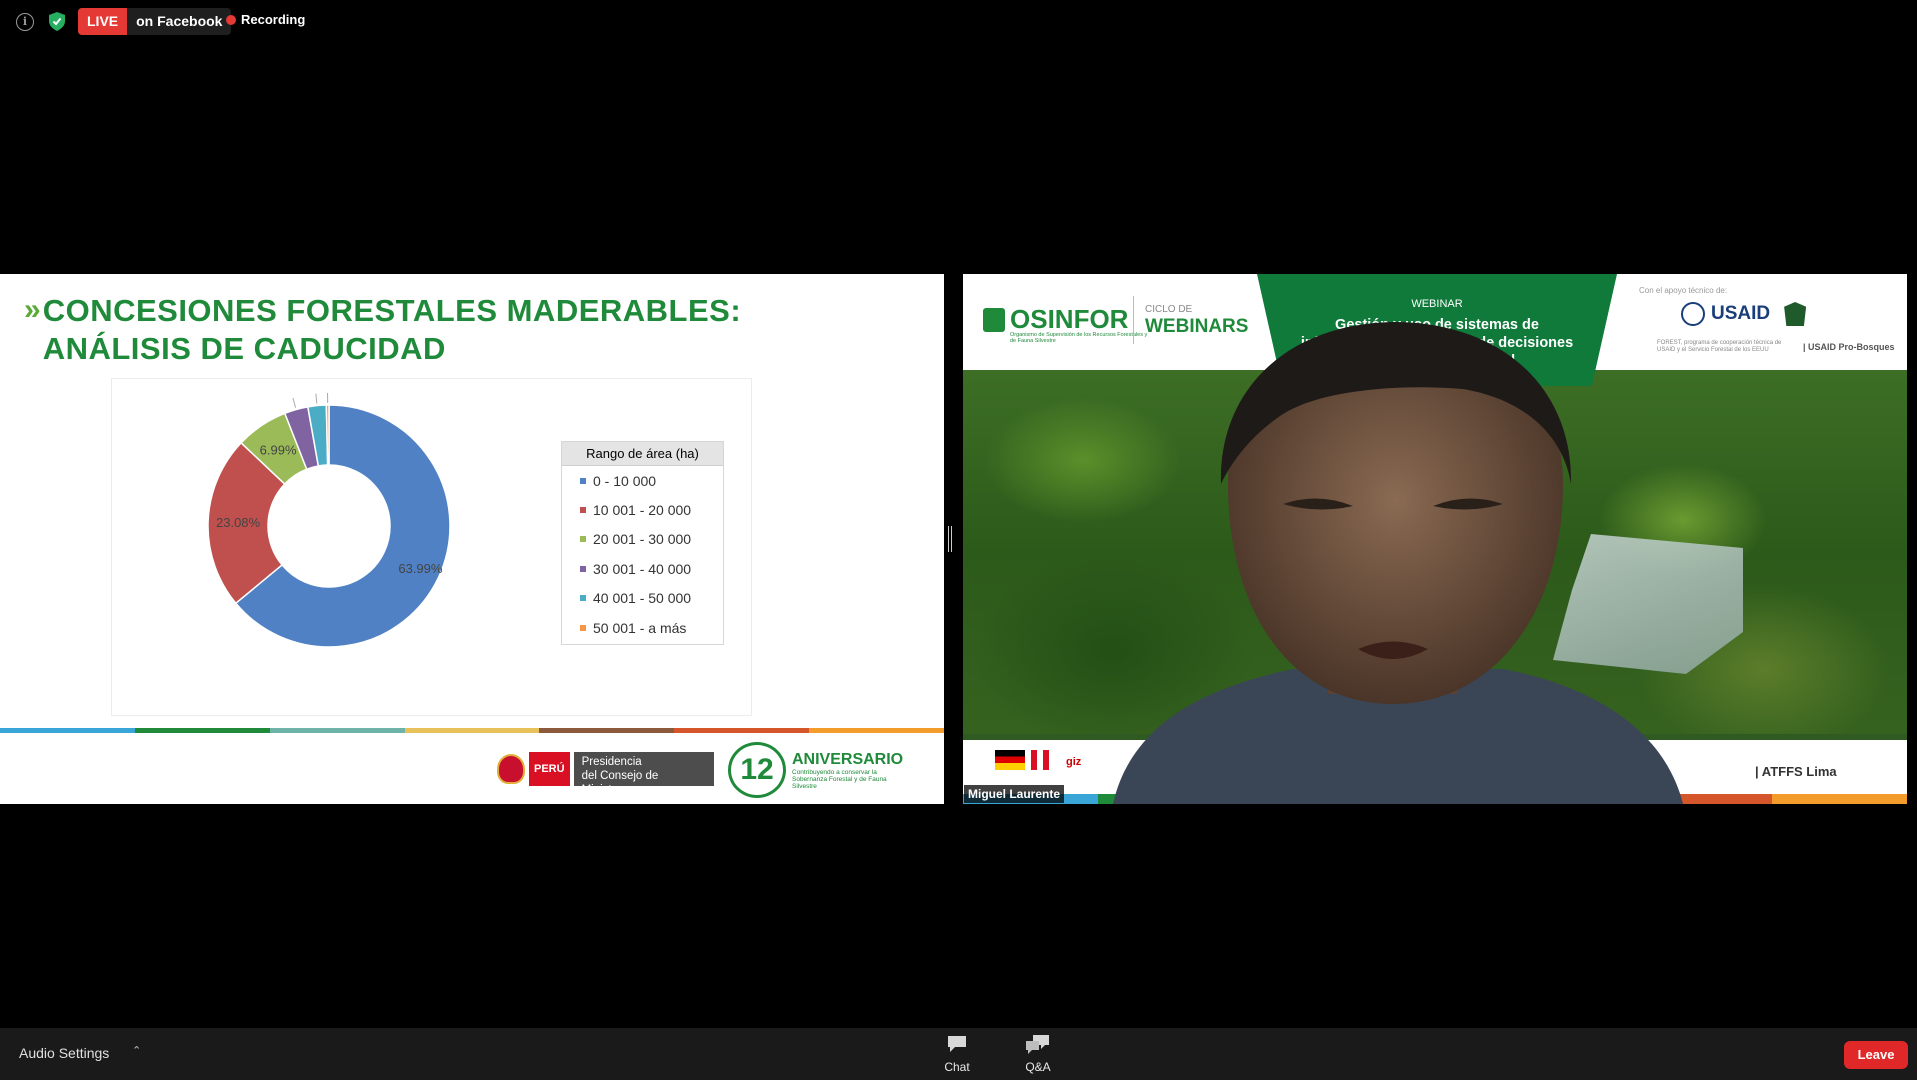  I want to click on legend-item: 0 - 10 000, so click(642, 480).